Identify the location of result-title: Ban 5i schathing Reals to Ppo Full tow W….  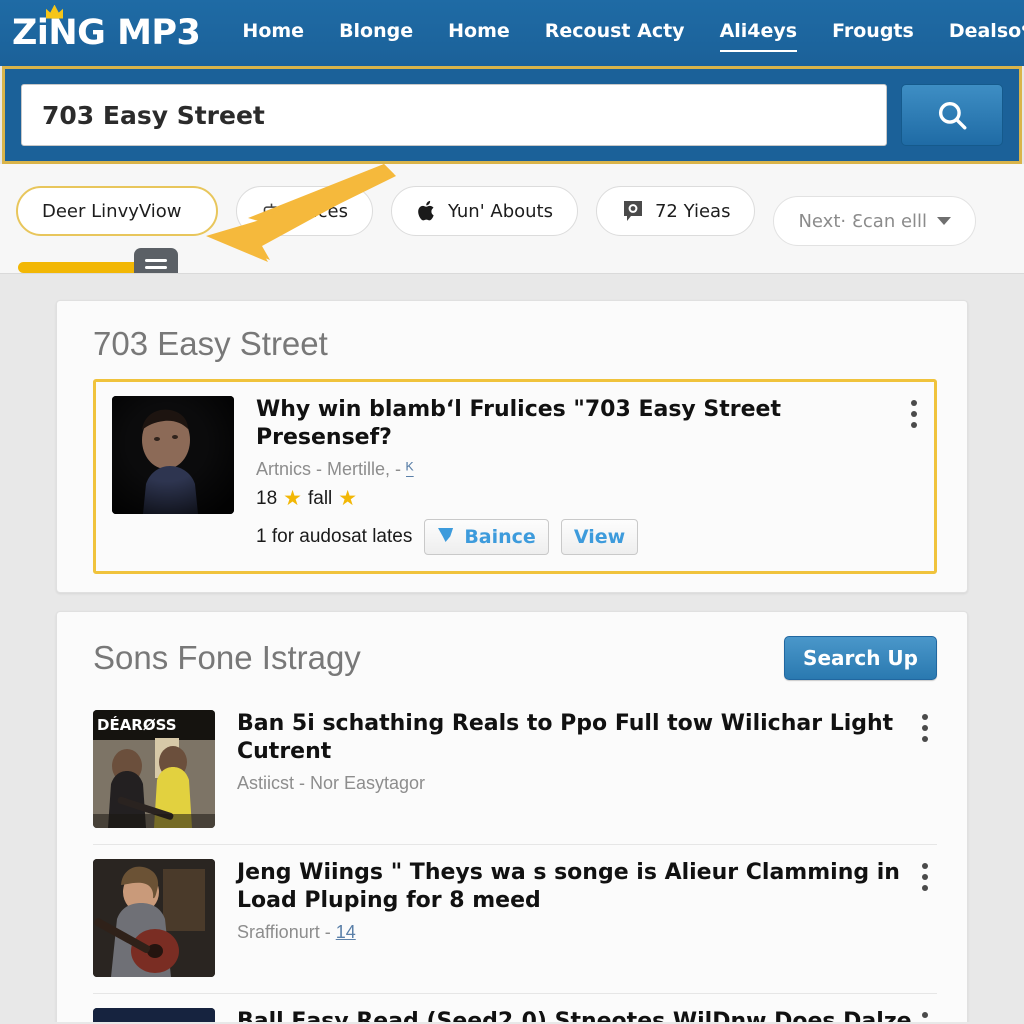
(578, 737).